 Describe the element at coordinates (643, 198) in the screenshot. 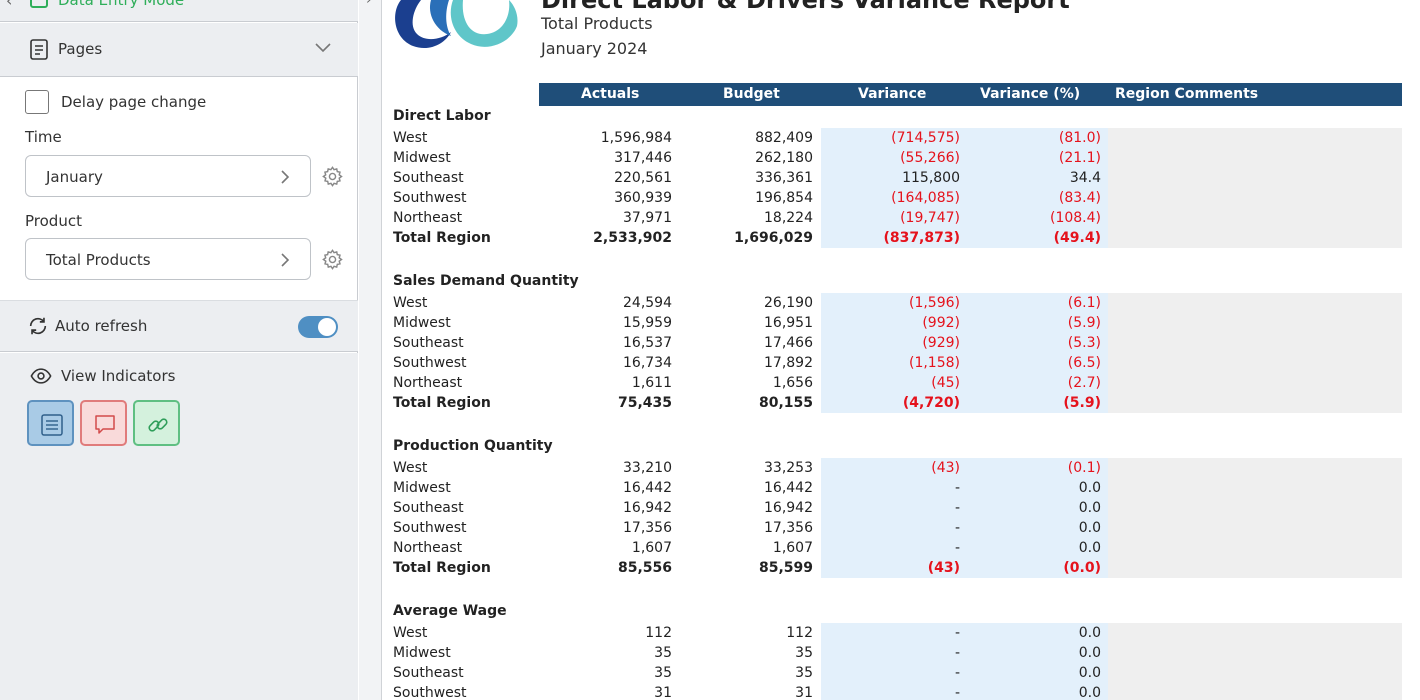

I see `actuals-value: 360,939` at that location.